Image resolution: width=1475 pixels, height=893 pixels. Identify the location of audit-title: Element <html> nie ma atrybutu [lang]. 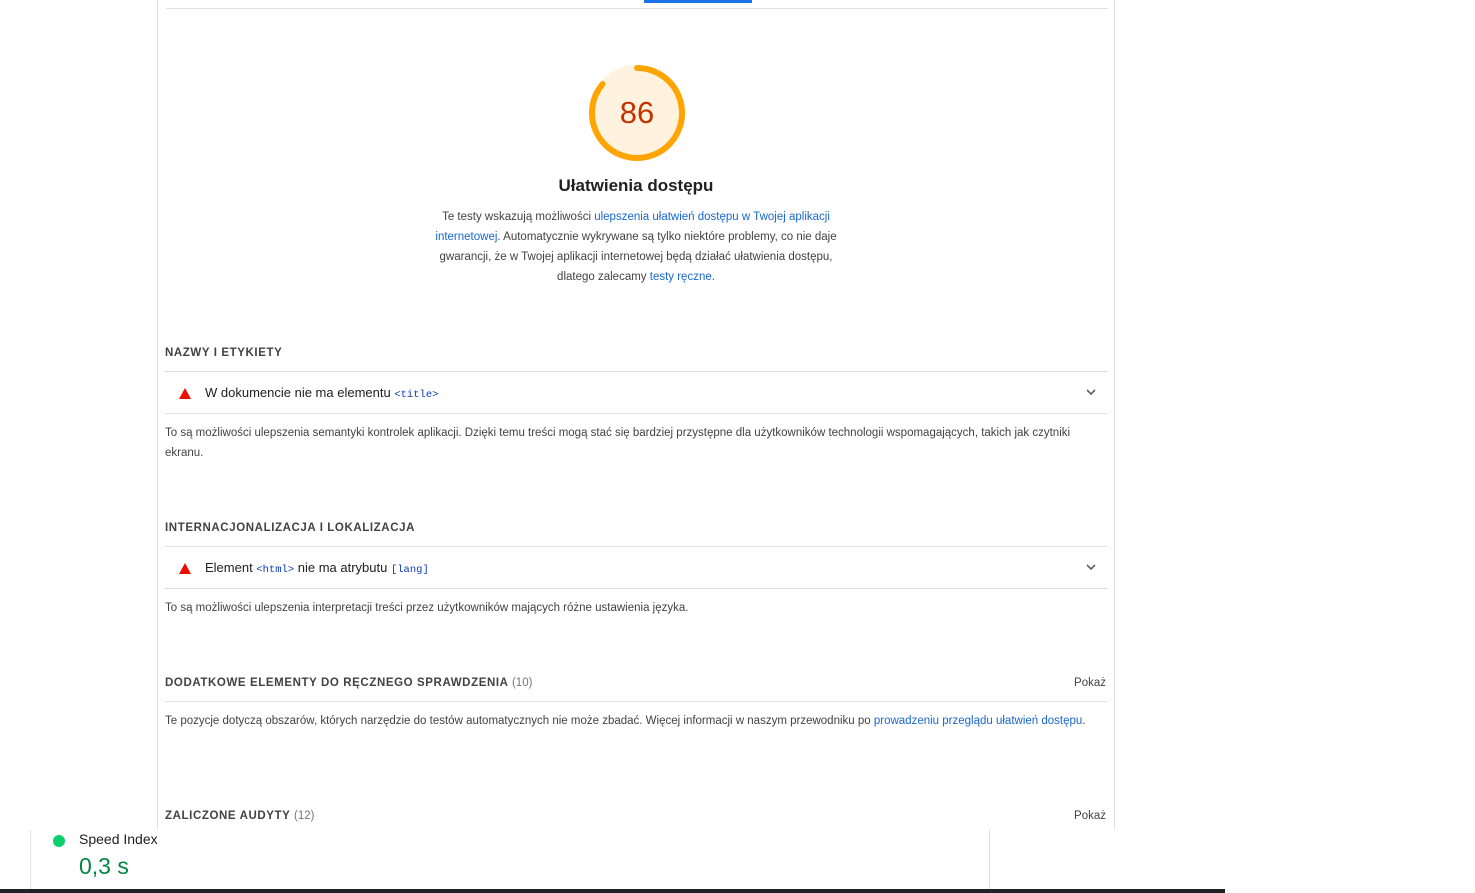
(317, 568).